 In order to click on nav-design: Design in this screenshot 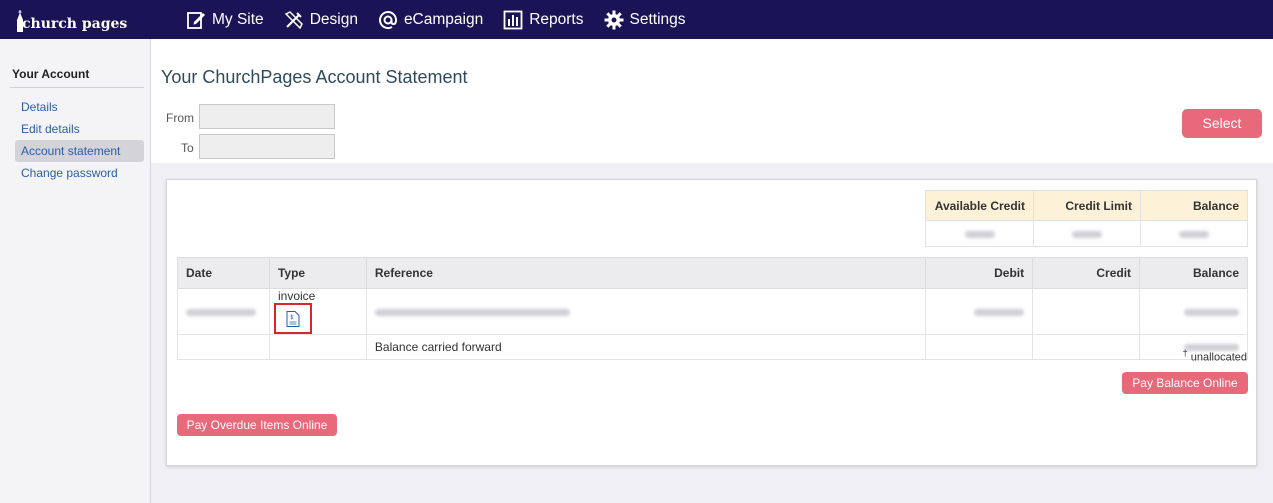, I will do `click(321, 20)`.